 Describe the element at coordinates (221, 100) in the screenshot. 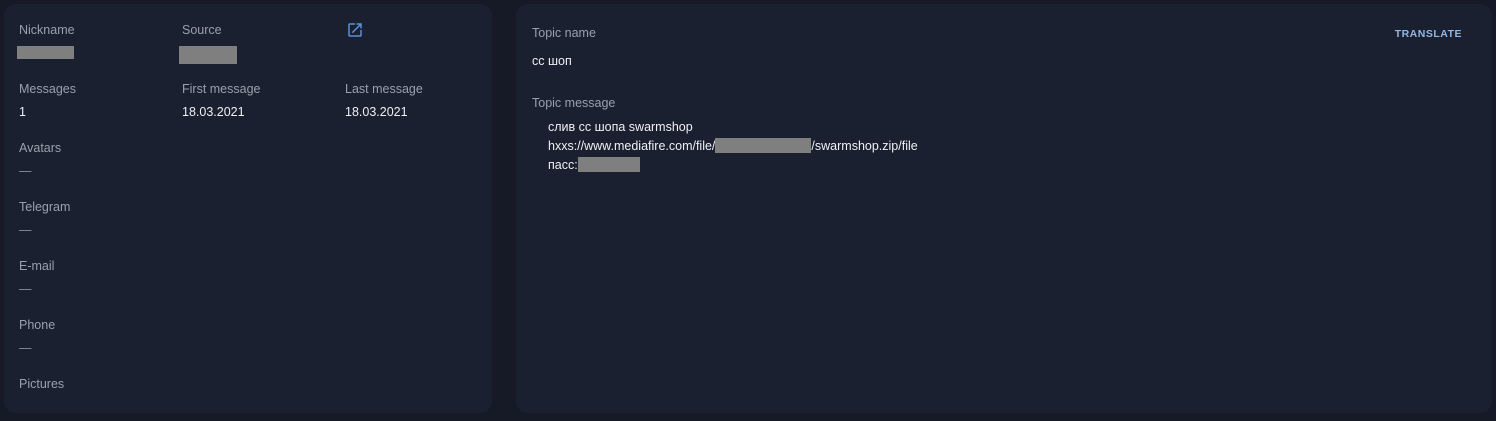

I see `first-message-field: First message 18.03.2021` at that location.